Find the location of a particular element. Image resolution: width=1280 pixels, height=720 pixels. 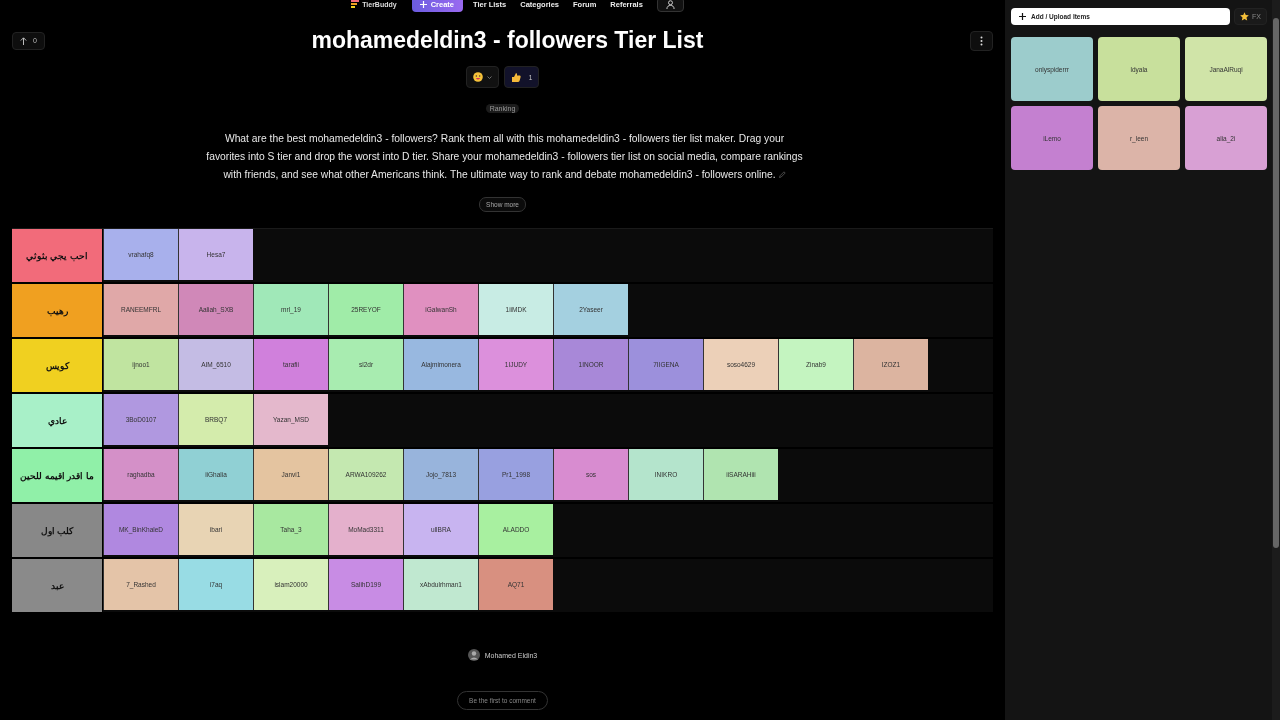

emoji-reaction-button is located at coordinates (482, 77).